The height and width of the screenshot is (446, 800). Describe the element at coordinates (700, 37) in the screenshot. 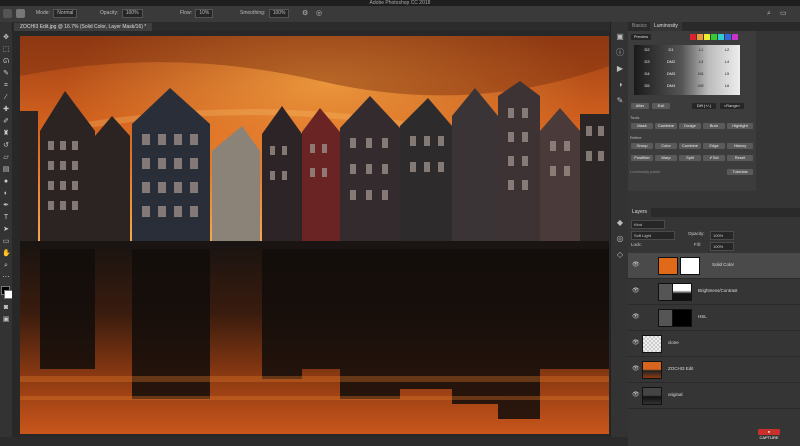

I see `swatch-orange` at that location.